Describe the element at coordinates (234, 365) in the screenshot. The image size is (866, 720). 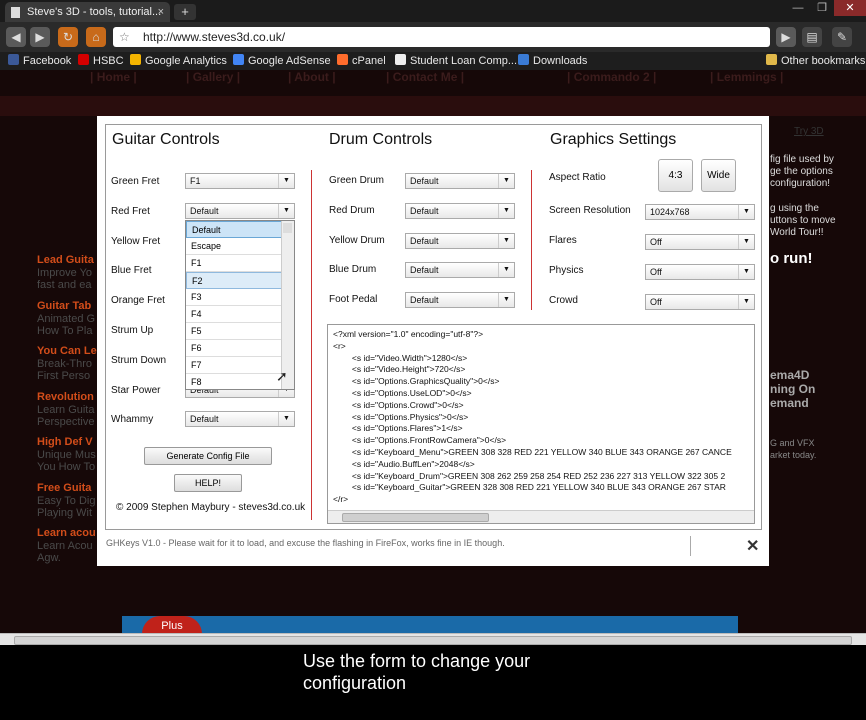
I see `dropdown-option: F7` at that location.